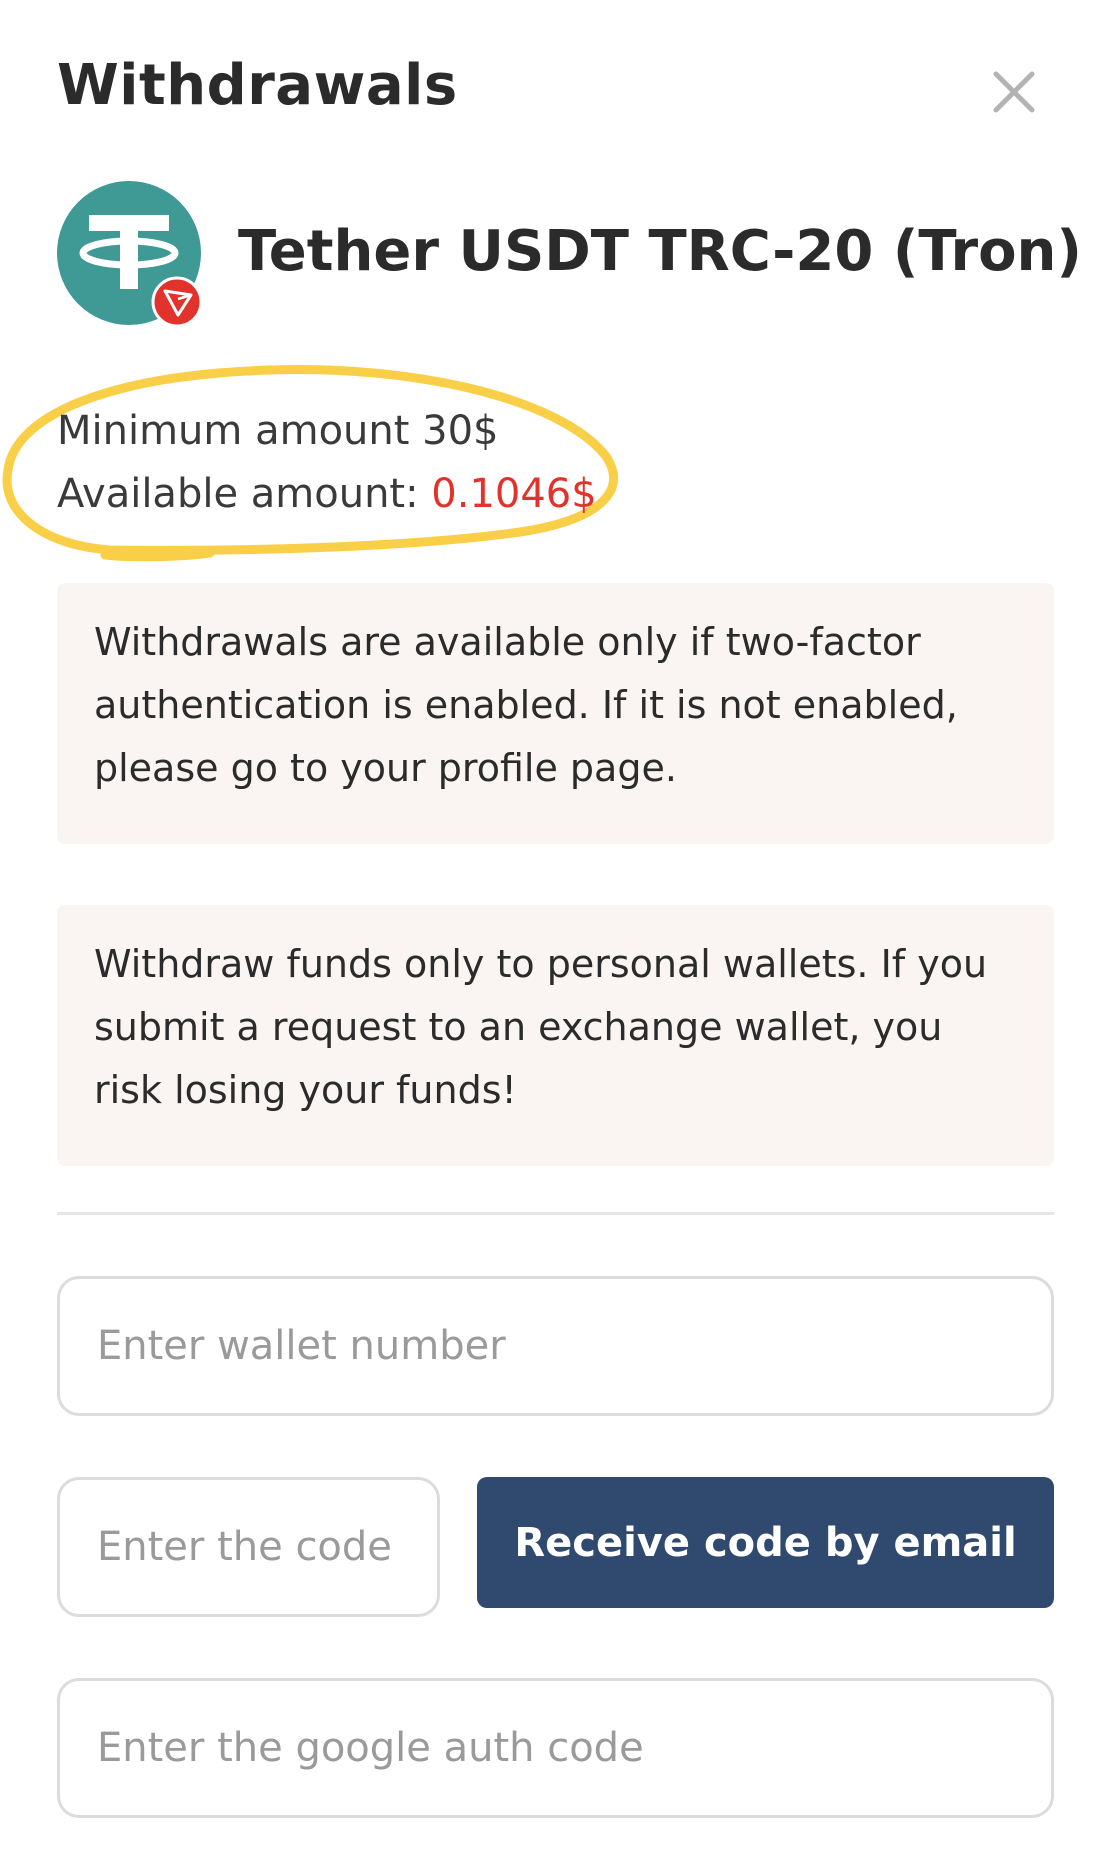 This screenshot has width=1111, height=1851. I want to click on tron-icon, so click(176, 300).